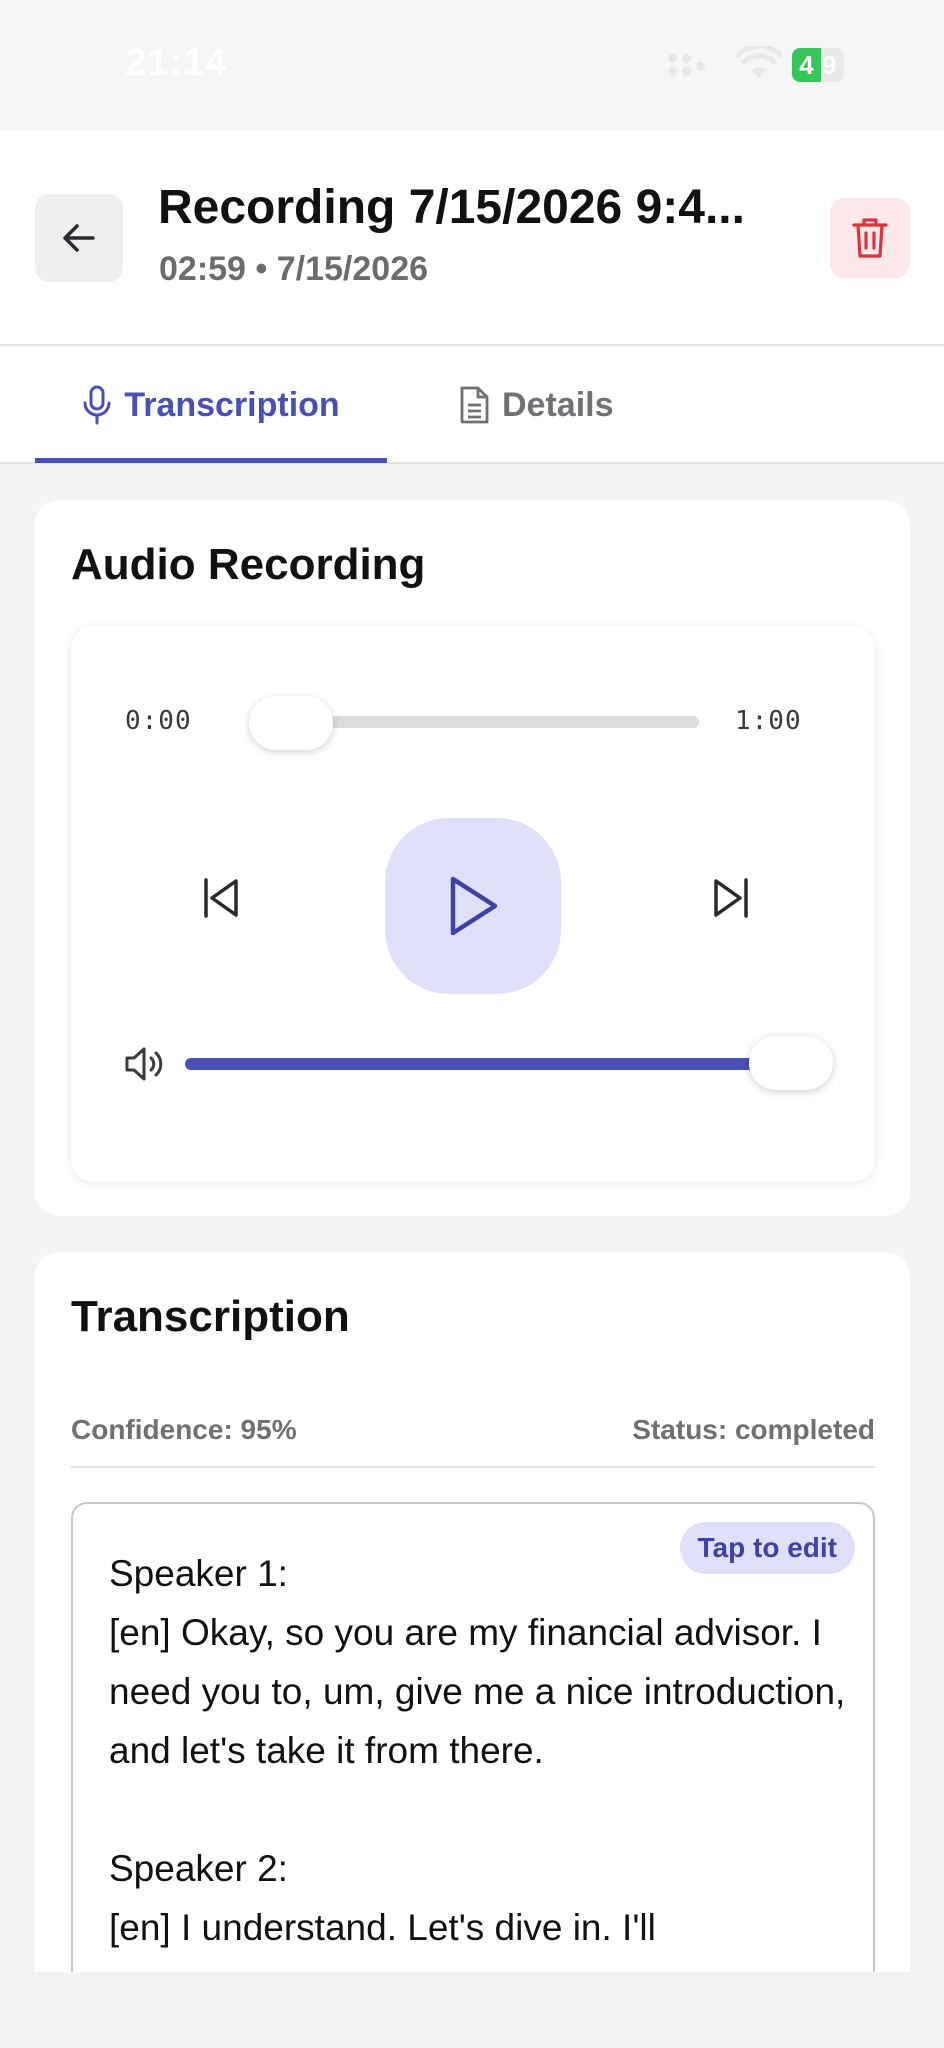  I want to click on status-time: 21:14, so click(176, 63).